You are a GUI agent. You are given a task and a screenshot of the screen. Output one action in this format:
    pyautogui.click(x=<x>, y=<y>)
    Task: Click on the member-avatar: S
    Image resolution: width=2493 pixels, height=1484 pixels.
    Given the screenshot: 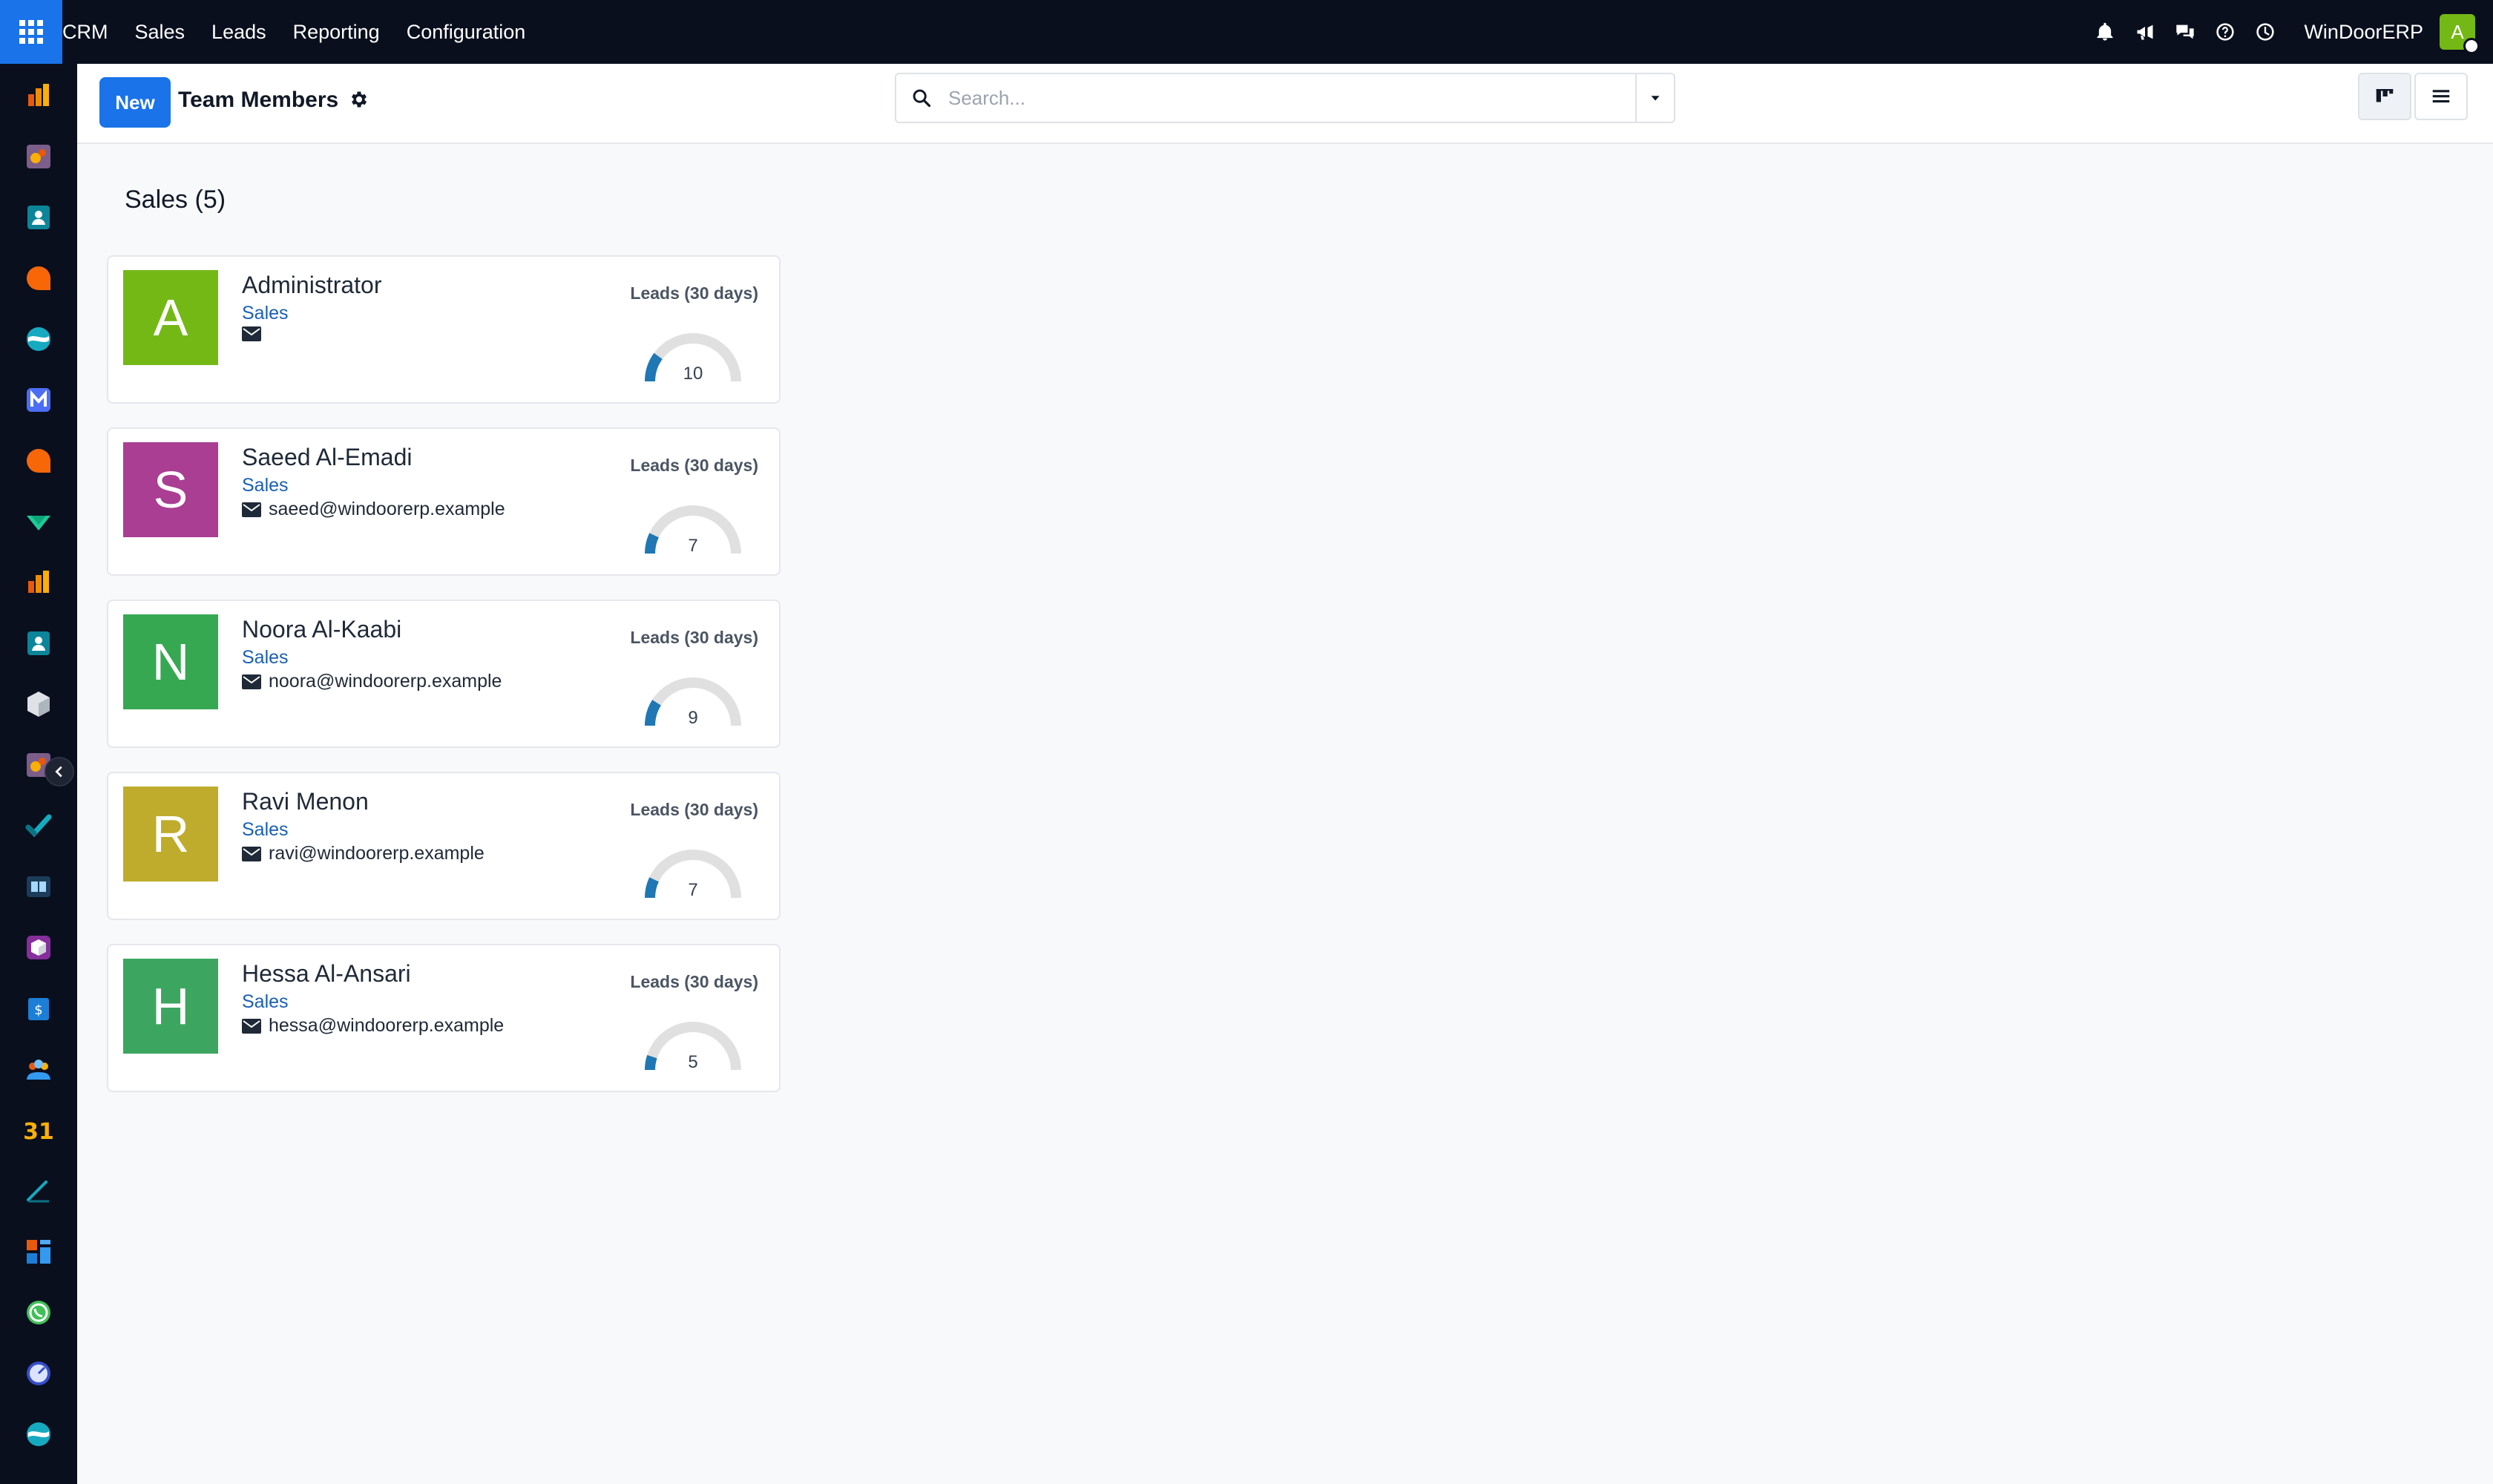 What is the action you would take?
    pyautogui.click(x=170, y=489)
    